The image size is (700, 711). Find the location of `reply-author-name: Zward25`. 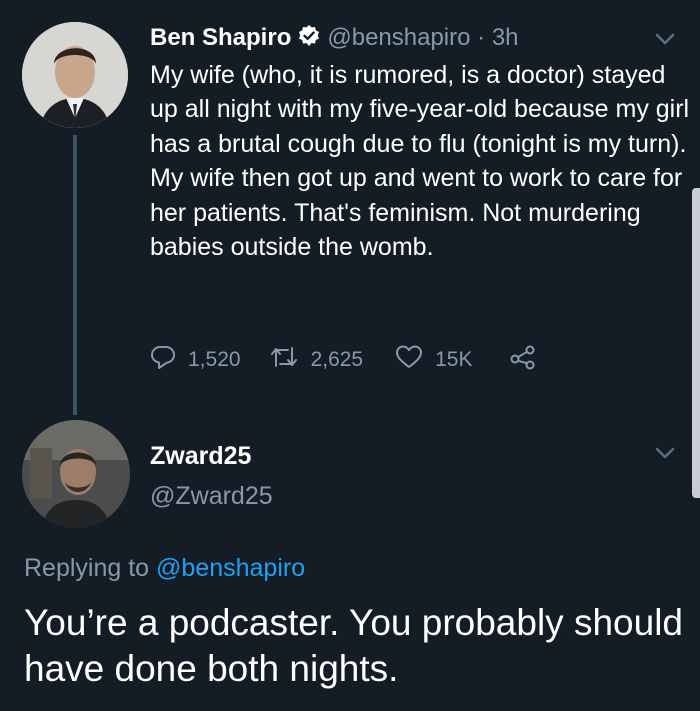

reply-author-name: Zward25 is located at coordinates (200, 456).